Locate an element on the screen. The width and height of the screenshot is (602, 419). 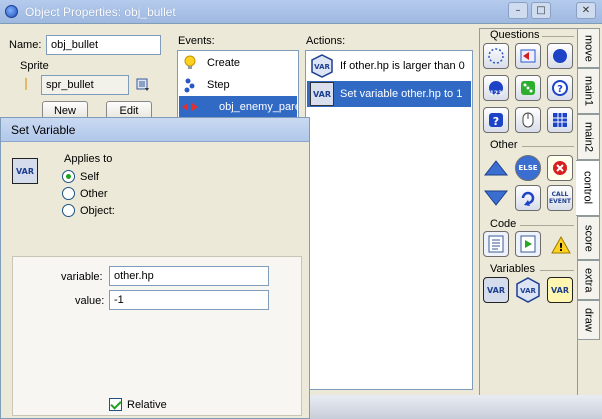
event-label: Create is located at coordinates (224, 63).